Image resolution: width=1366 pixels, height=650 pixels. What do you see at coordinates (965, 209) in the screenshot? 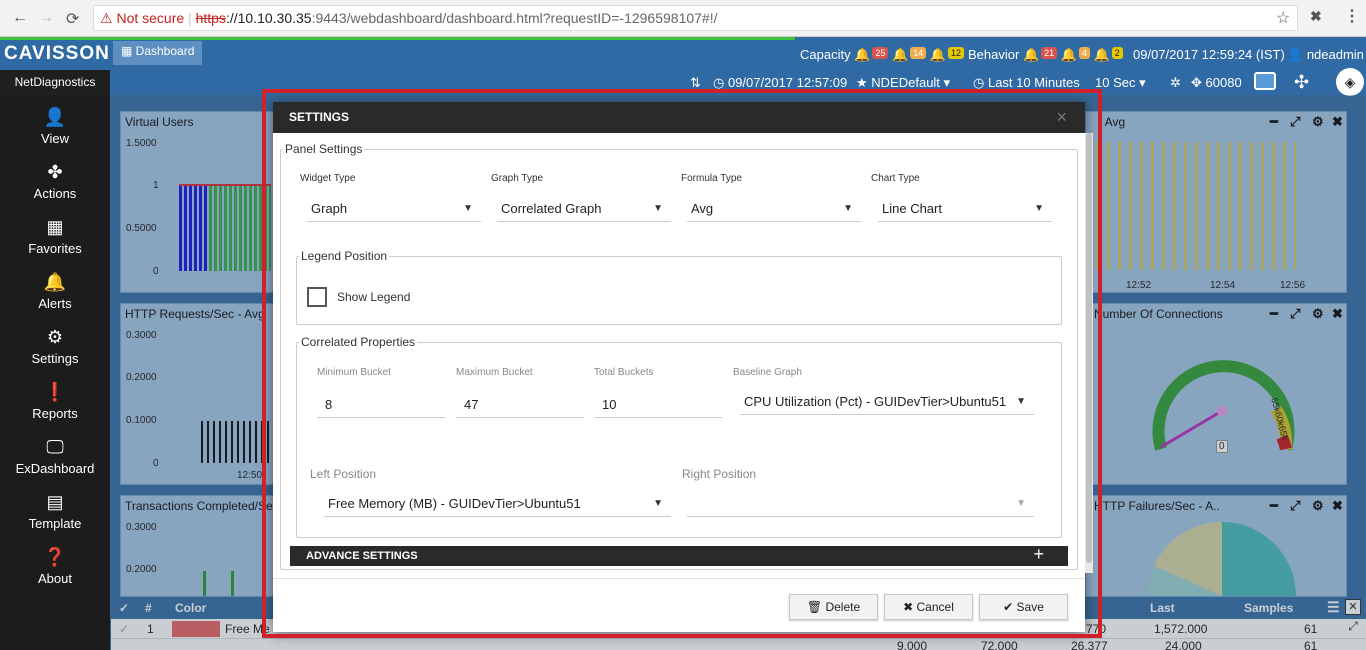
I see `chart-type-select: Line Chart ▼` at bounding box center [965, 209].